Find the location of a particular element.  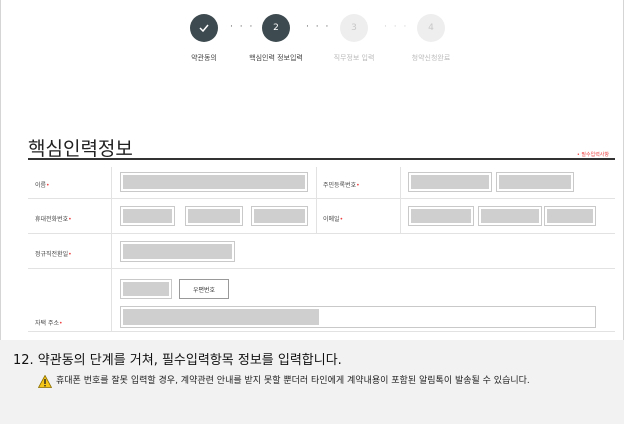

form-row-address: 자택 주소• 우편번호 is located at coordinates (321, 300).